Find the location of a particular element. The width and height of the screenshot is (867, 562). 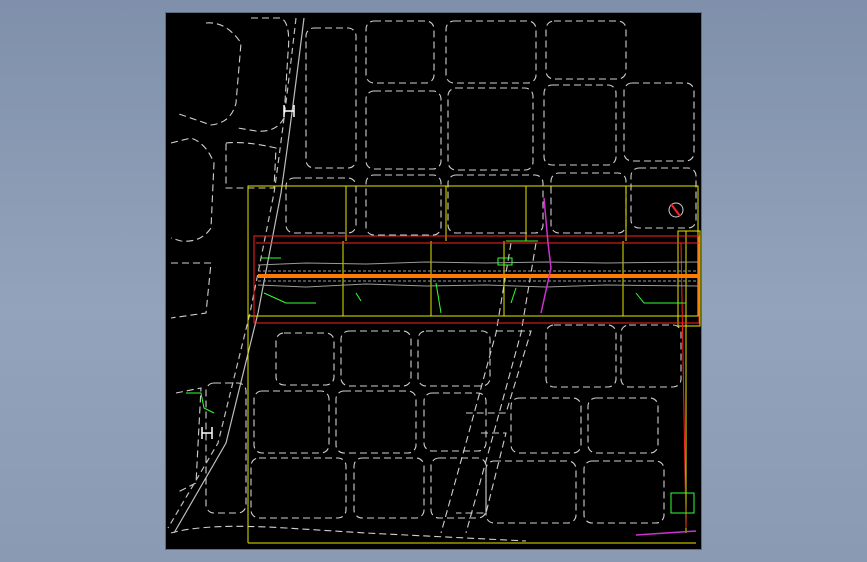

magenta-line is located at coordinates (618, 366).